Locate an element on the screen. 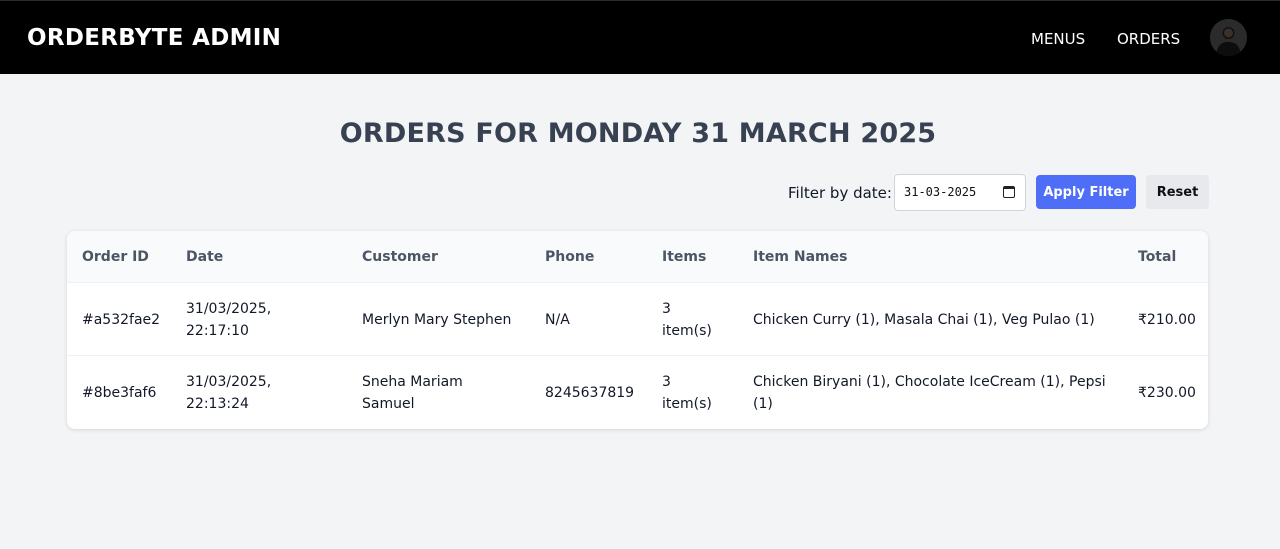 The width and height of the screenshot is (1280, 549). user-photo-icon is located at coordinates (1228, 37).